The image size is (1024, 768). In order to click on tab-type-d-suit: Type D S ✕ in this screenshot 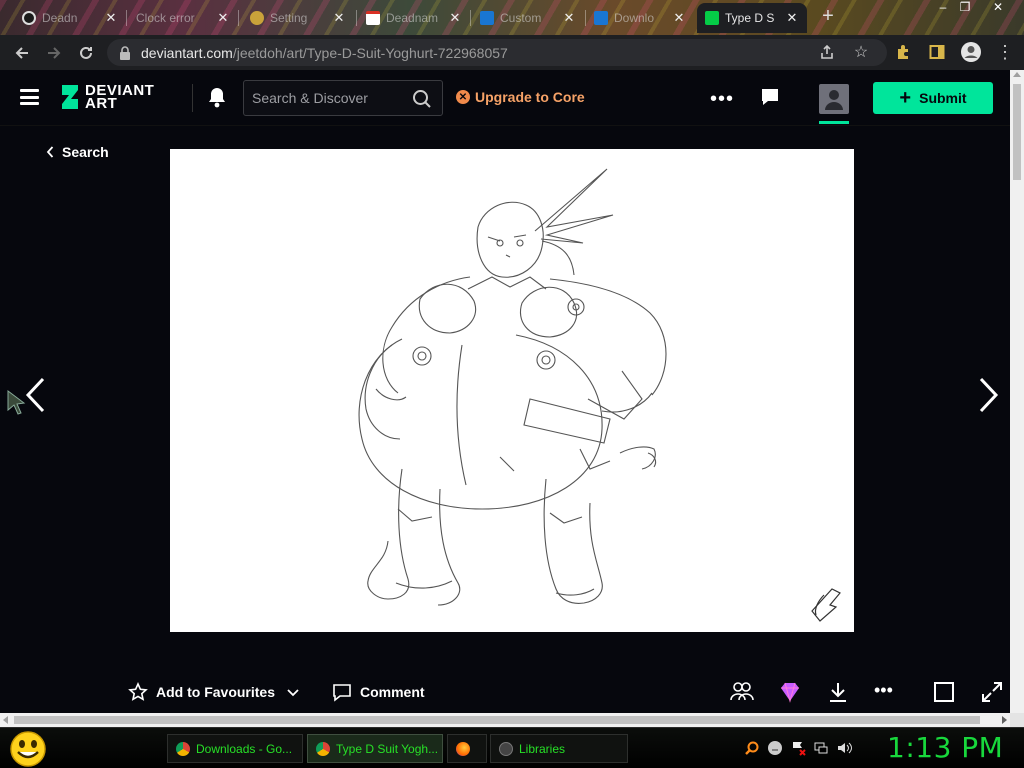, I will do `click(752, 18)`.